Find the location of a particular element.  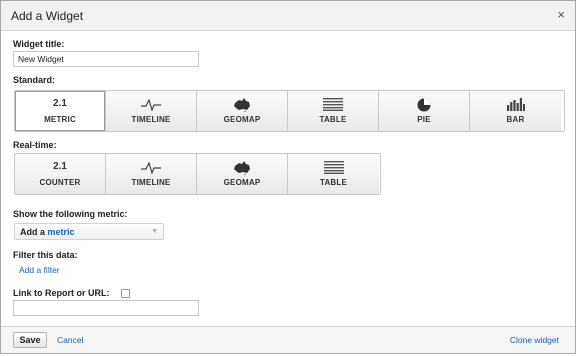

select-prefix: Add a is located at coordinates (33, 232).